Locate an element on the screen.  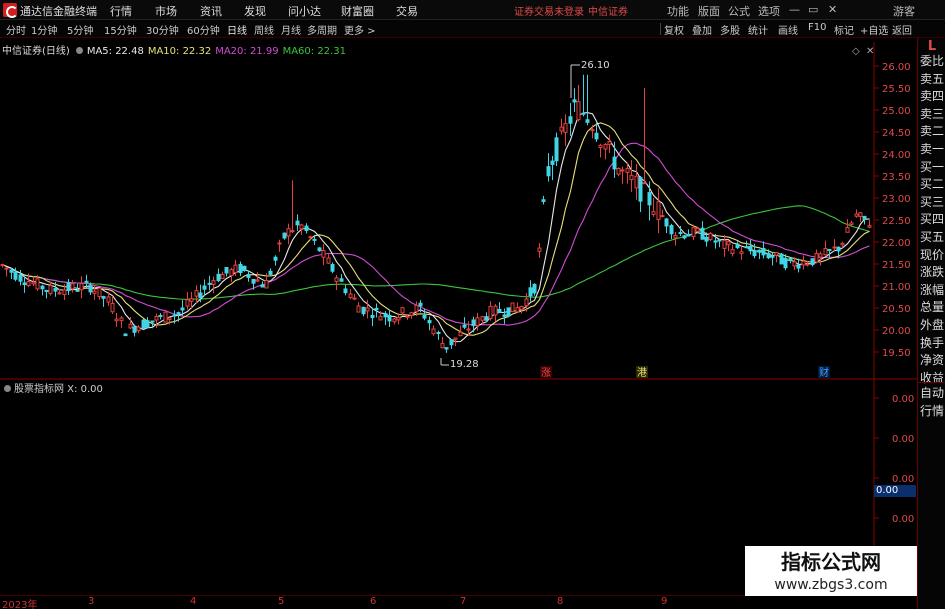
panel-tab: 买四 is located at coordinates (932, 219).